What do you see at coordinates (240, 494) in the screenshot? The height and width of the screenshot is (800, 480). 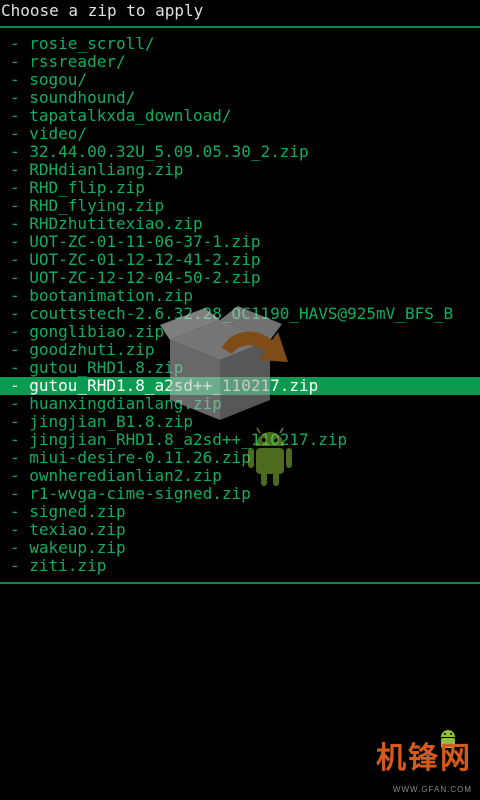 I see `file-item: - r1-wvga-cime-signed.zip` at bounding box center [240, 494].